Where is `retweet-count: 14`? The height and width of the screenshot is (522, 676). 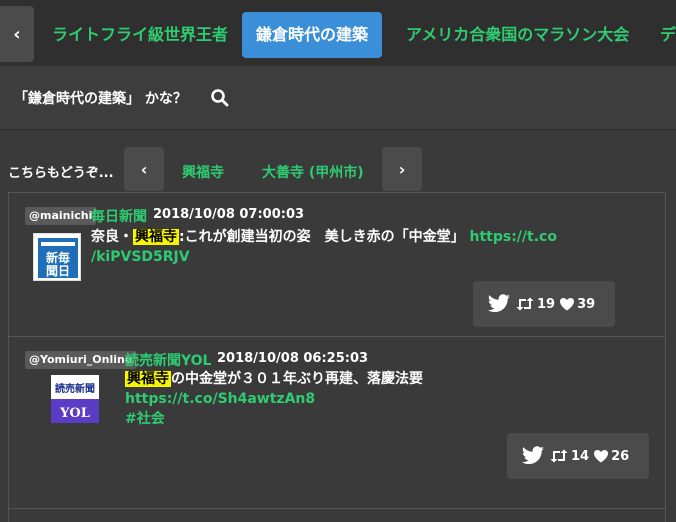 retweet-count: 14 is located at coordinates (580, 456).